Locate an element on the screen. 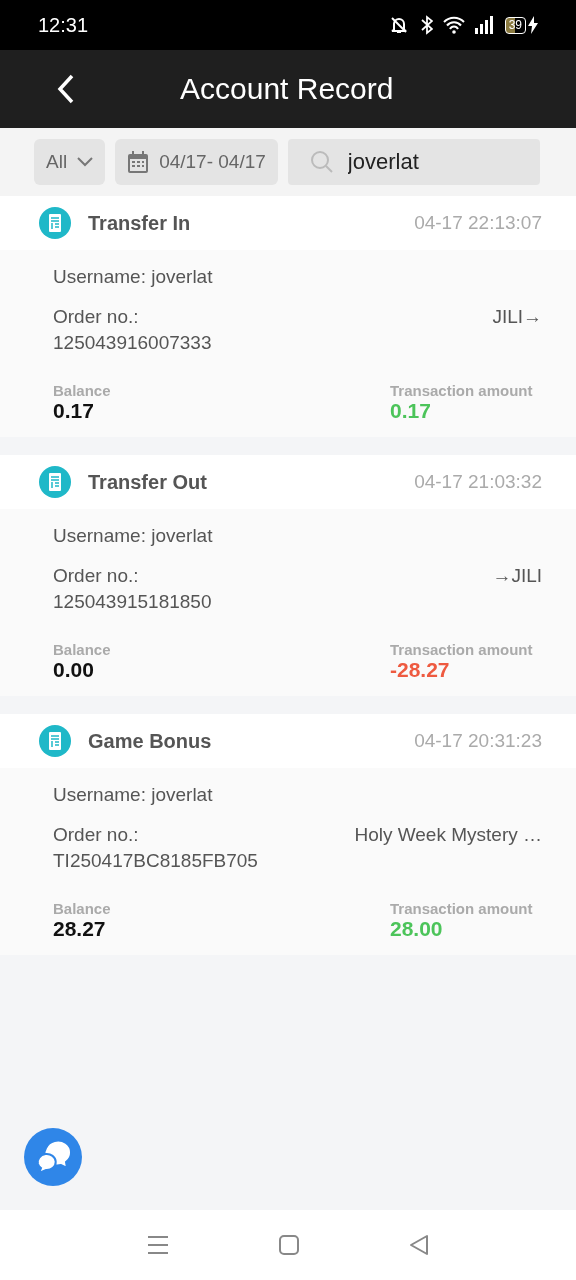 This screenshot has height=1280, width=576. status-time: 12:31 is located at coordinates (63, 25).